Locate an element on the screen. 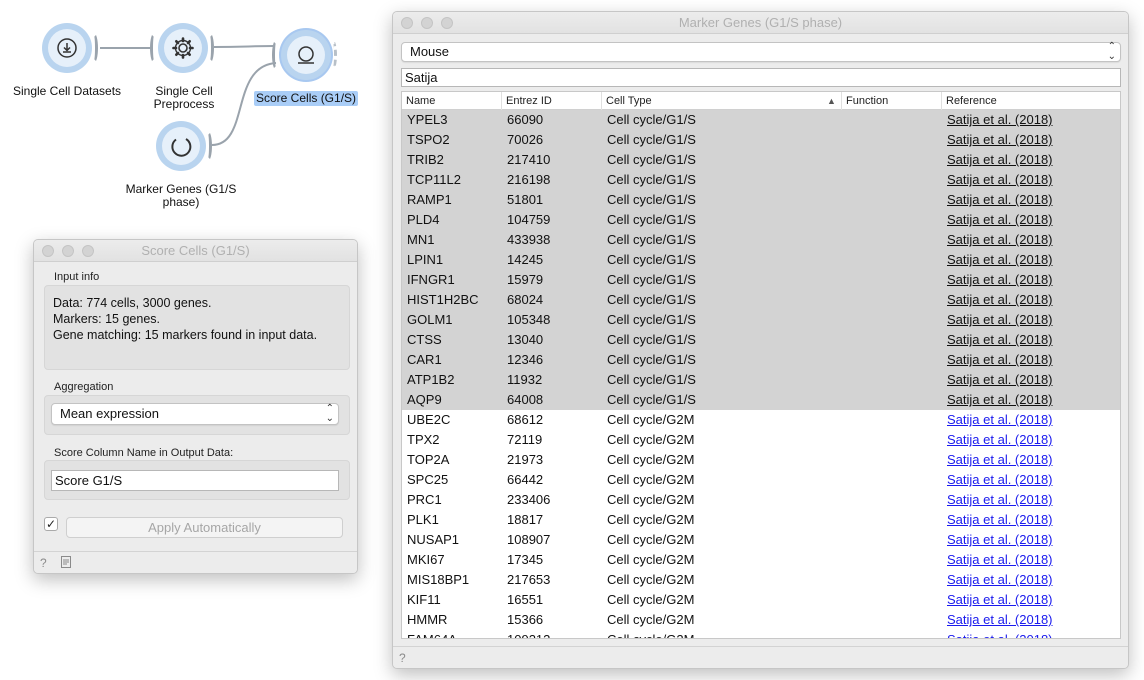 The width and height of the screenshot is (1144, 680). cell-entrez-id: 108907 is located at coordinates (529, 539).